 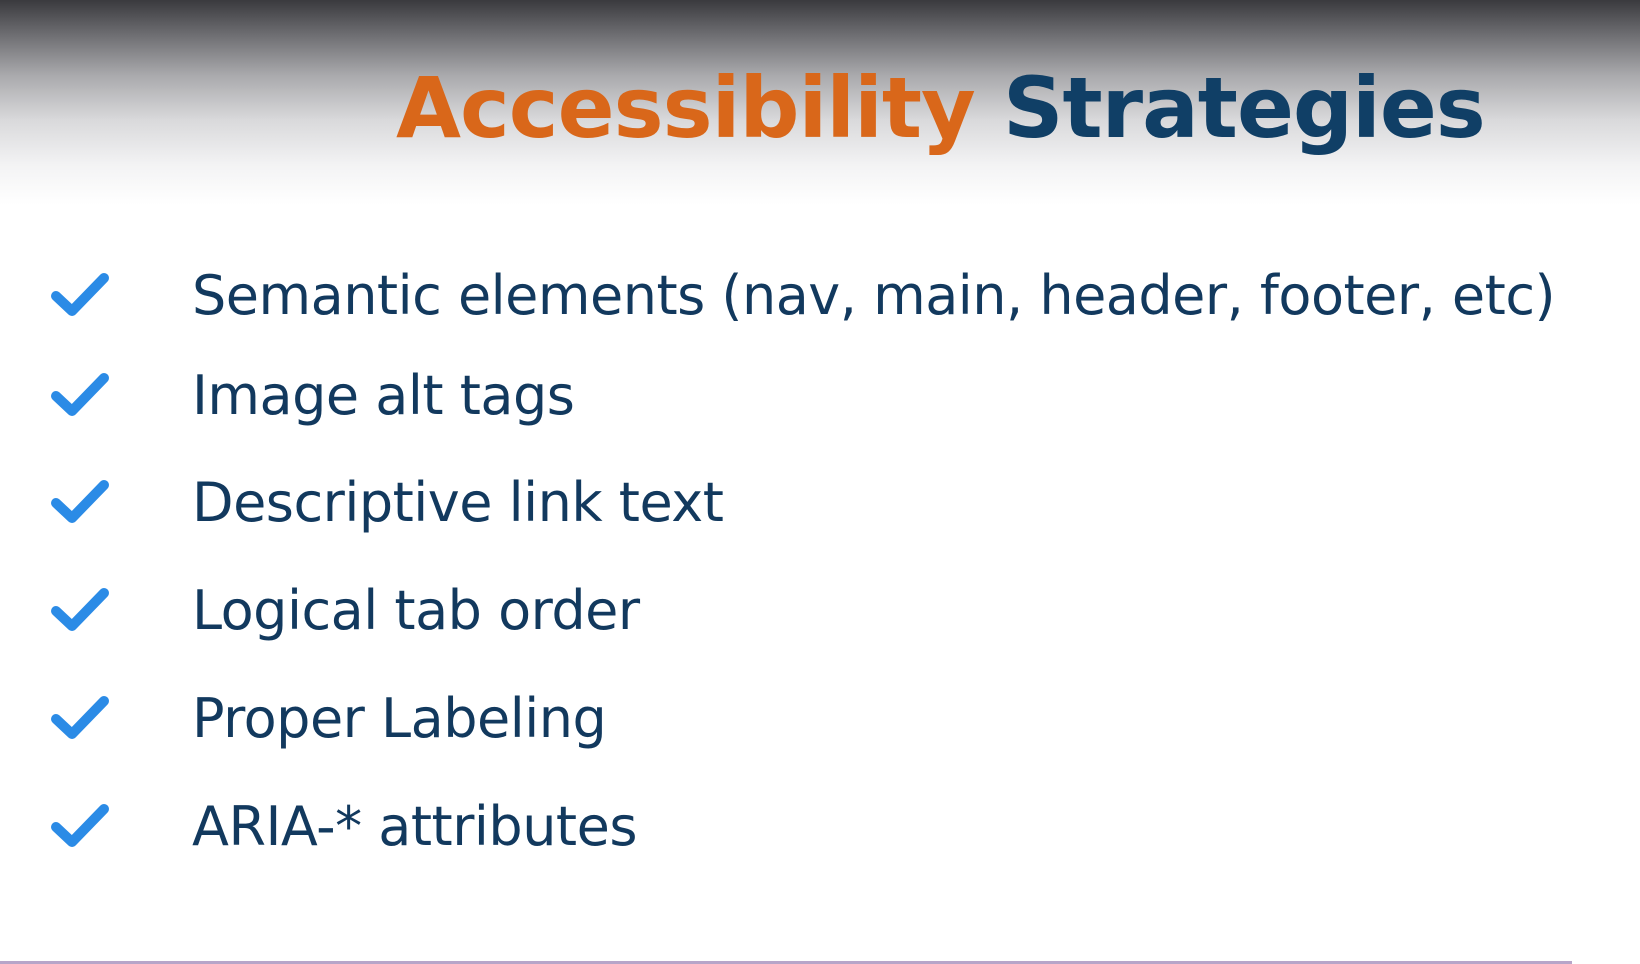 I want to click on list-item-label: Descriptive link text, so click(x=458, y=502).